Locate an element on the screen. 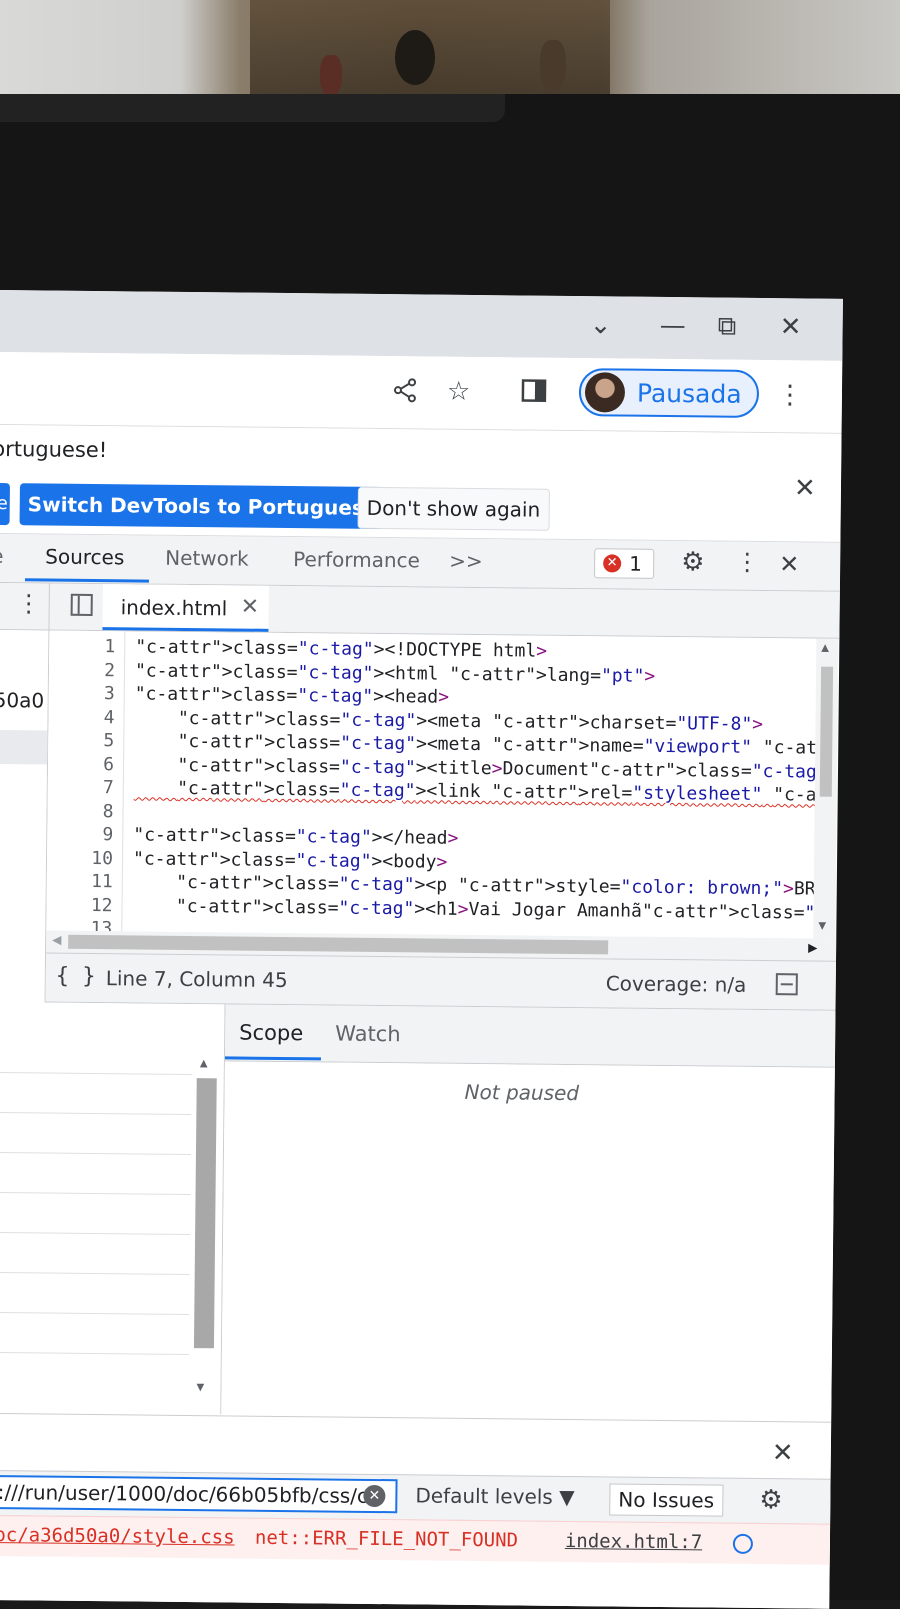  scroll-left-icon: ◀ is located at coordinates (56, 940).